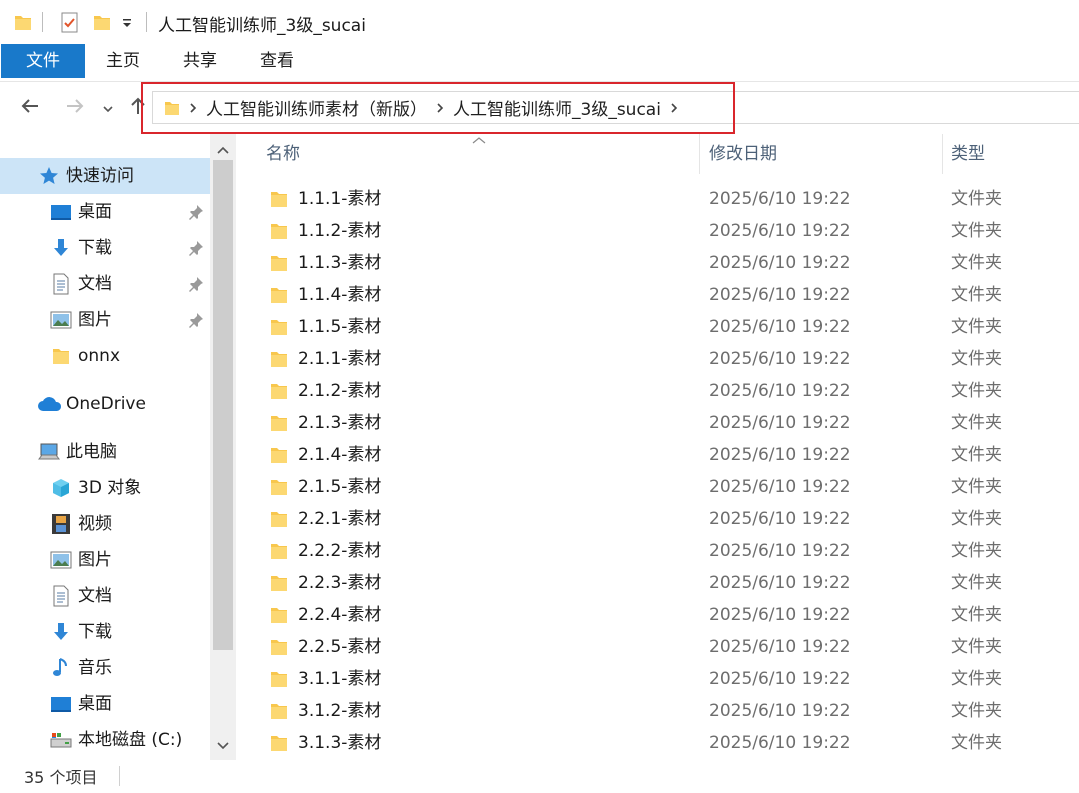 Image resolution: width=1079 pixels, height=793 pixels. Describe the element at coordinates (105, 320) in the screenshot. I see `sidebar-item-pictures: 图片` at that location.